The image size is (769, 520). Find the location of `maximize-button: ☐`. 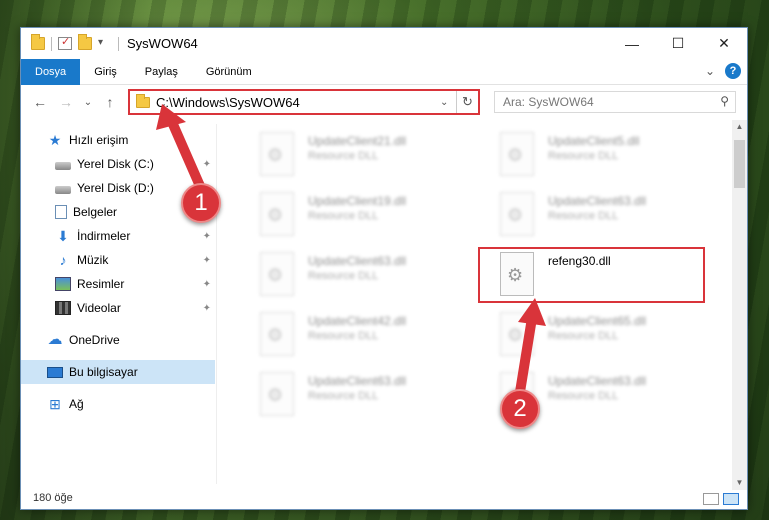

maximize-button: ☐ is located at coordinates (678, 43).